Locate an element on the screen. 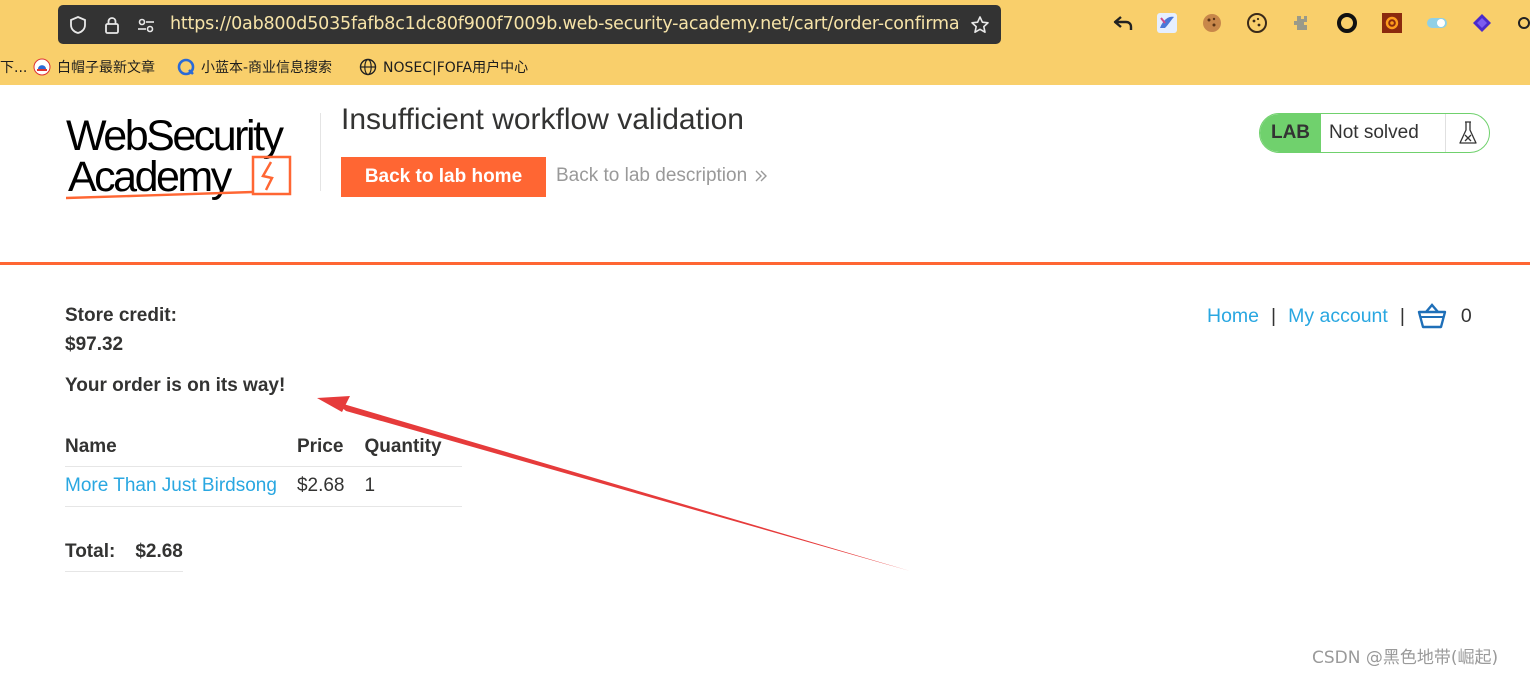 This screenshot has height=673, width=1530. back-to-lab-description-link: Back to lab description is located at coordinates (662, 176).